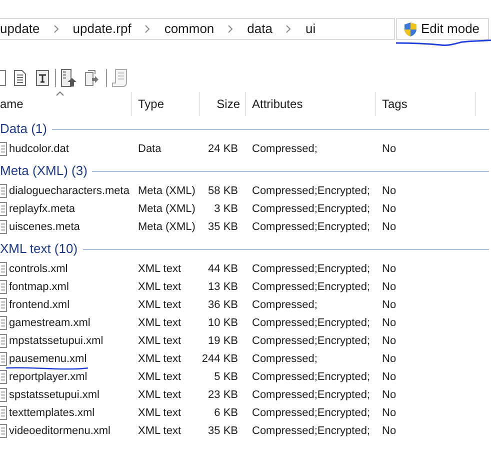 The height and width of the screenshot is (470, 491). What do you see at coordinates (220, 359) in the screenshot?
I see `file-size: 244 KB` at bounding box center [220, 359].